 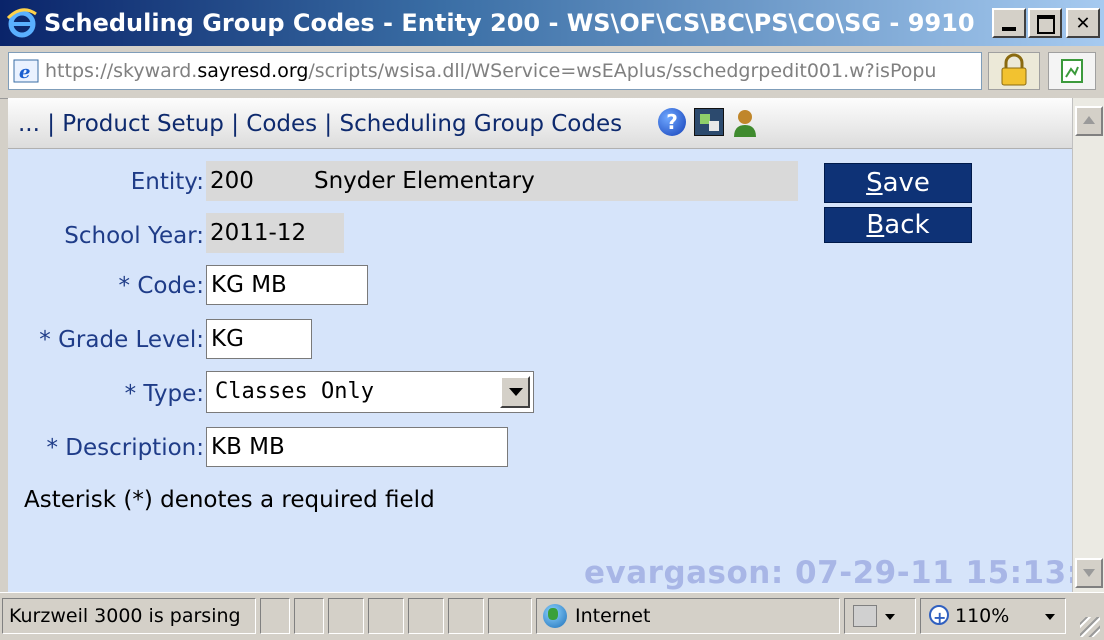 I want to click on maximize-button, so click(x=1045, y=23).